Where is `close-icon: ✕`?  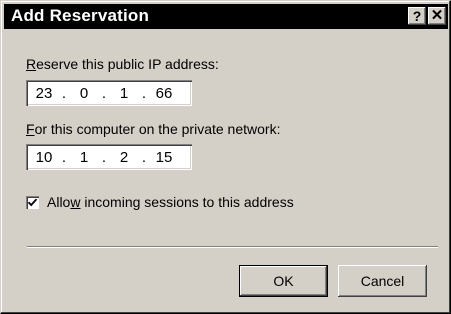
close-icon: ✕ is located at coordinates (437, 15).